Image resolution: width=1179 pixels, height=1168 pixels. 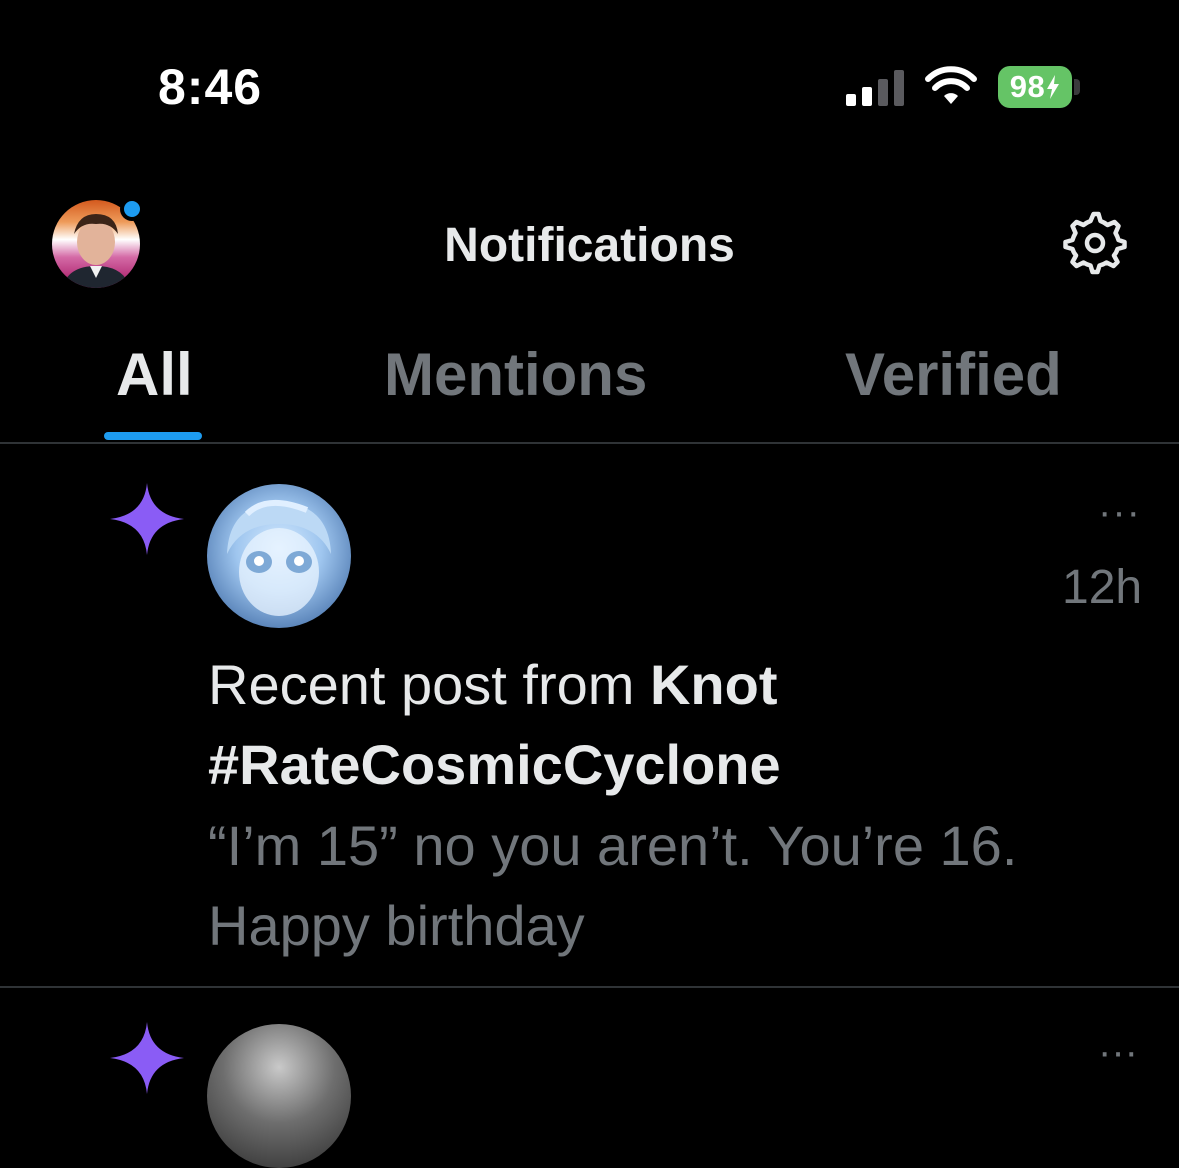 I want to click on hashtag-link: #RateCosmicCyclone, so click(x=494, y=765).